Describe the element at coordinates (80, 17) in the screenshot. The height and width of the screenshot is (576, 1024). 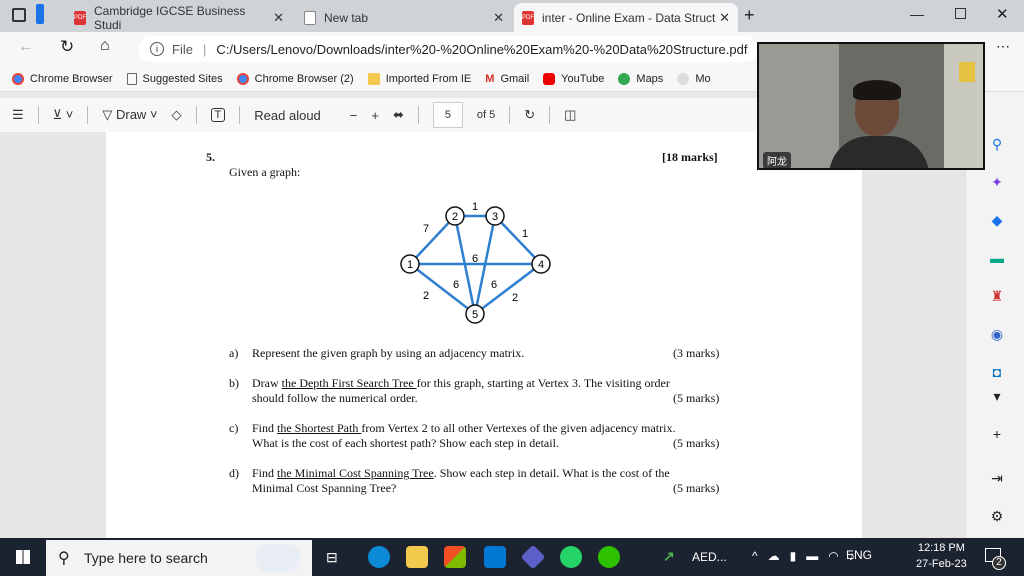
I see `pdf-icon: PDF` at that location.